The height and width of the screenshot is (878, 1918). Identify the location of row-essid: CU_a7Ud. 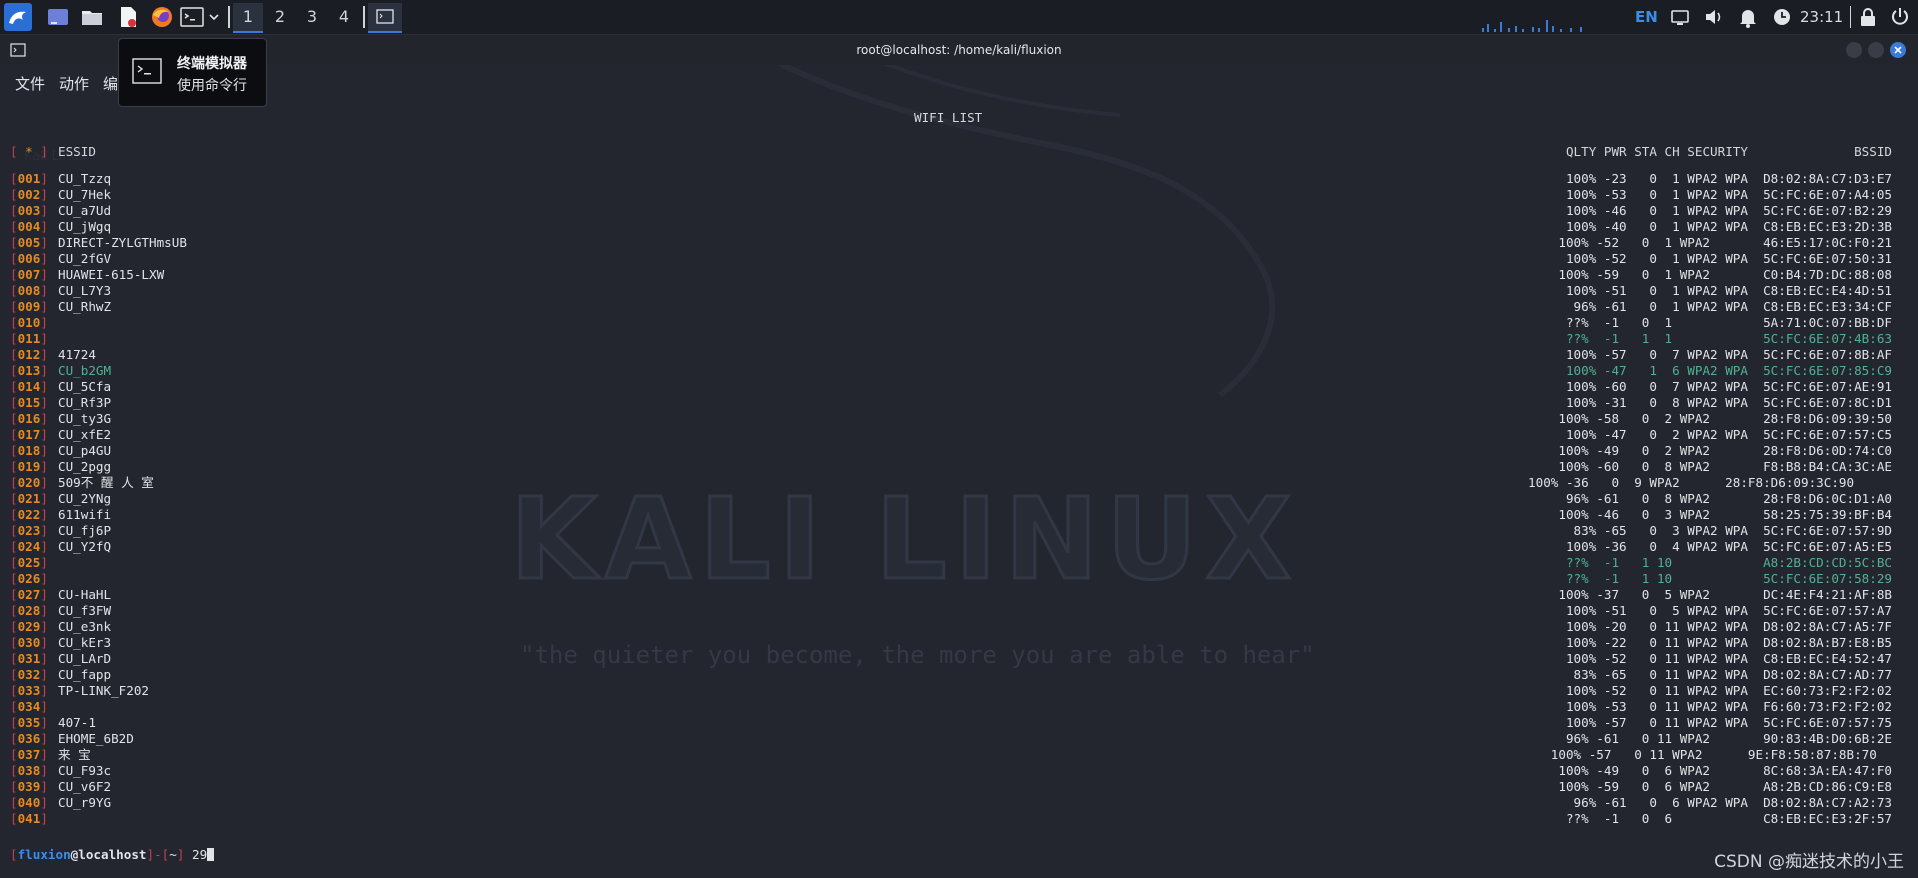
(85, 210).